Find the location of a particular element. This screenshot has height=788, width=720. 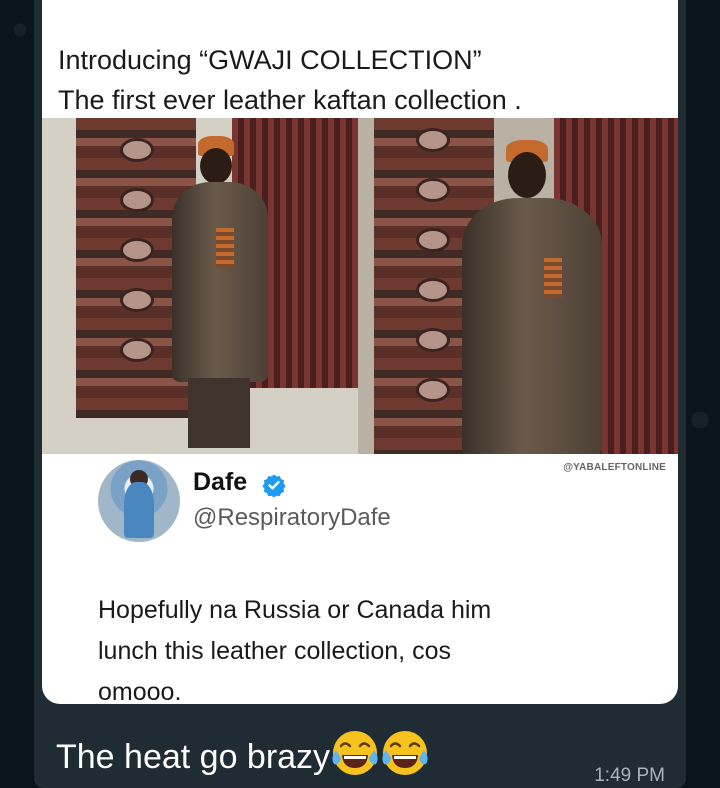

avatar-figure is located at coordinates (139, 510).